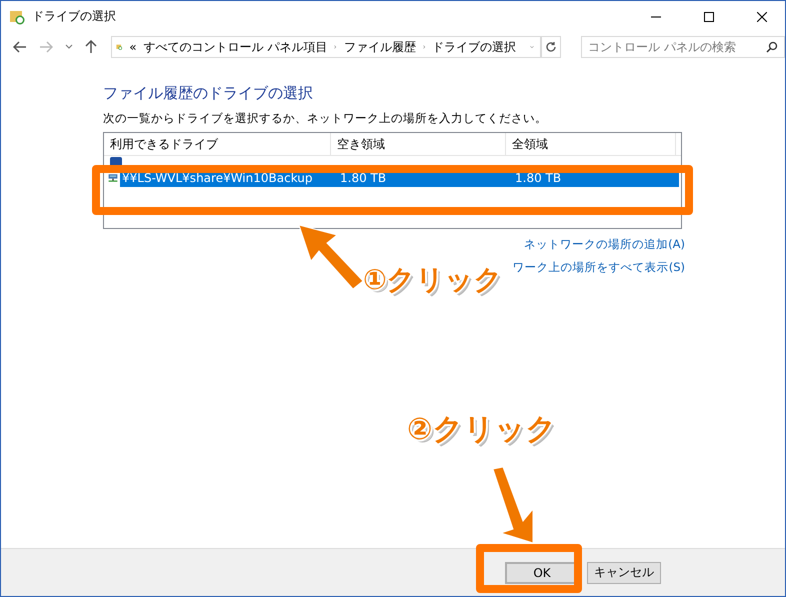 This screenshot has width=786, height=597. What do you see at coordinates (474, 47) in the screenshot?
I see `breadcrumb: ドライブの選択` at bounding box center [474, 47].